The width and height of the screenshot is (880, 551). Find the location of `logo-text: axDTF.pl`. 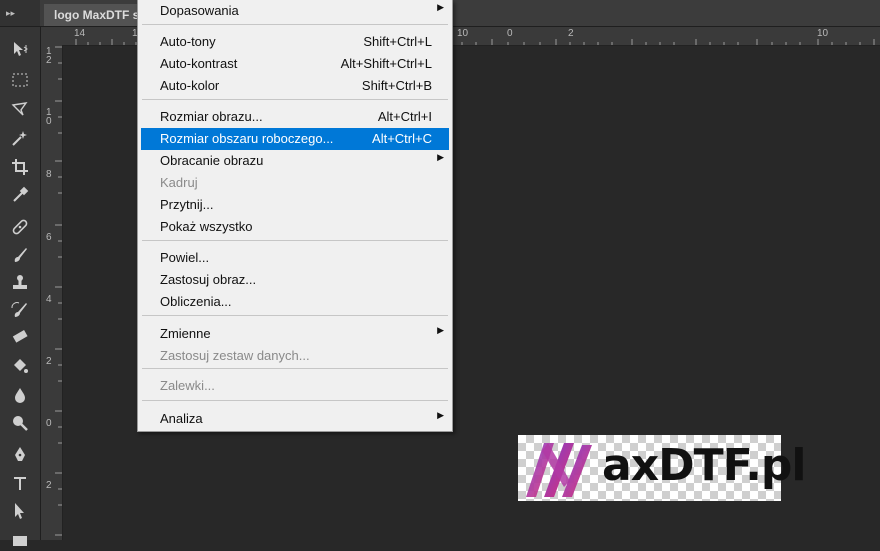

logo-text: axDTF.pl is located at coordinates (704, 465).